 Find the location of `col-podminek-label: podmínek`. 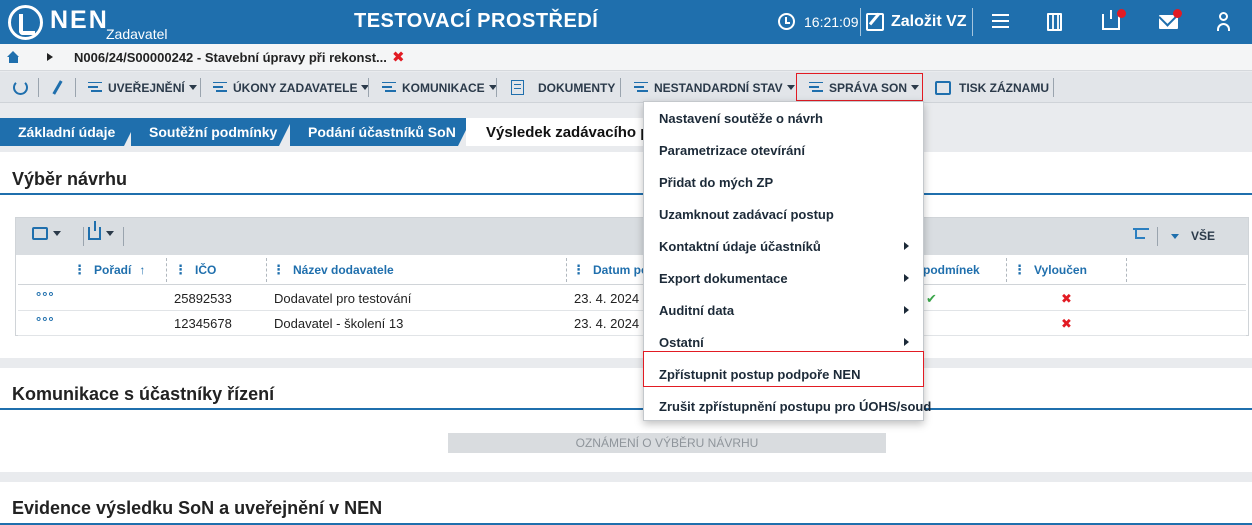

col-podminek-label: podmínek is located at coordinates (951, 270).